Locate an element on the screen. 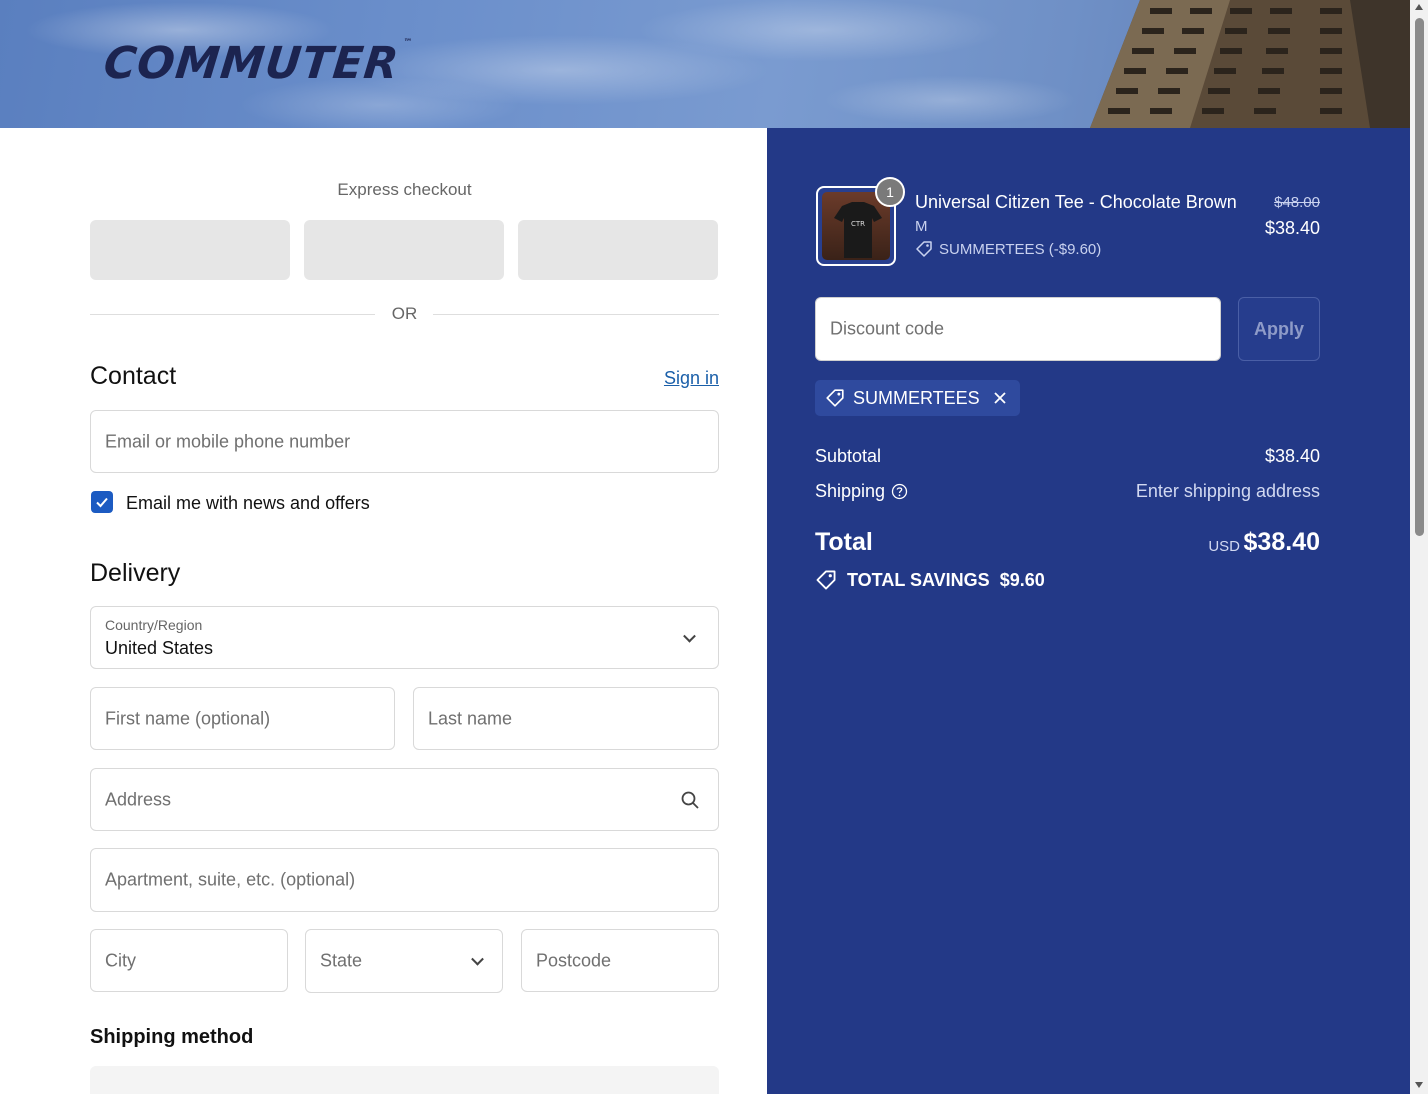 The height and width of the screenshot is (1094, 1428). country-label: Country/Region is located at coordinates (154, 625).